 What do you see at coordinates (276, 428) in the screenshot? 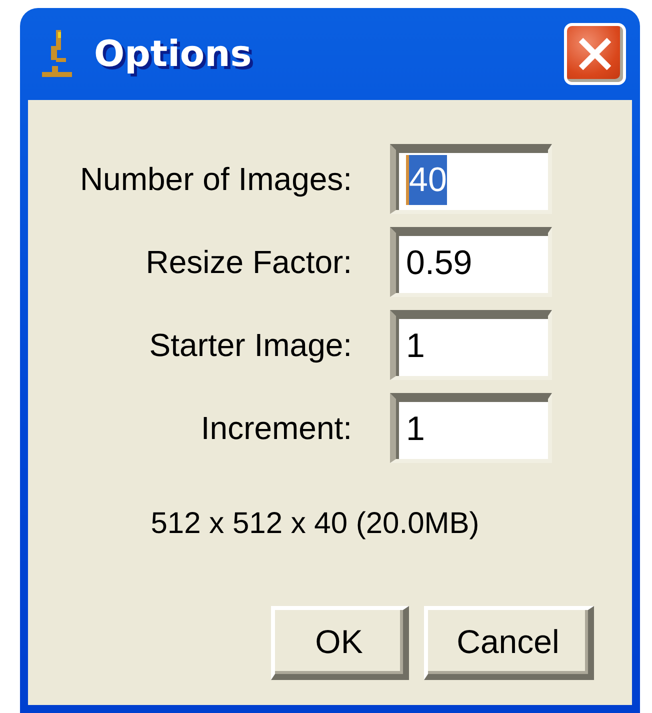
I see `field-label: Increment:` at bounding box center [276, 428].